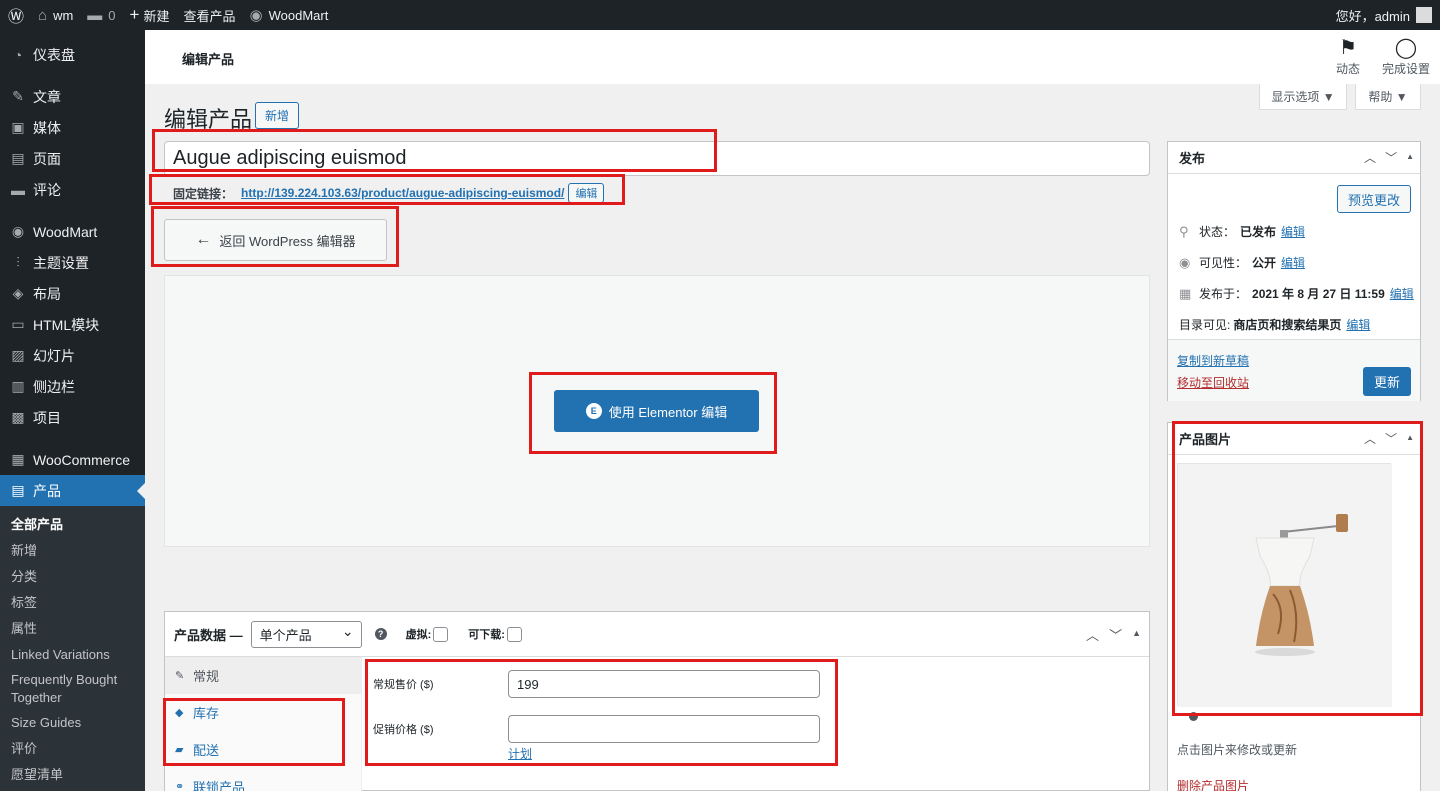 This screenshot has width=1440, height=791. What do you see at coordinates (1388, 97) in the screenshot?
I see `help-toggle: 帮助 ▼` at bounding box center [1388, 97].